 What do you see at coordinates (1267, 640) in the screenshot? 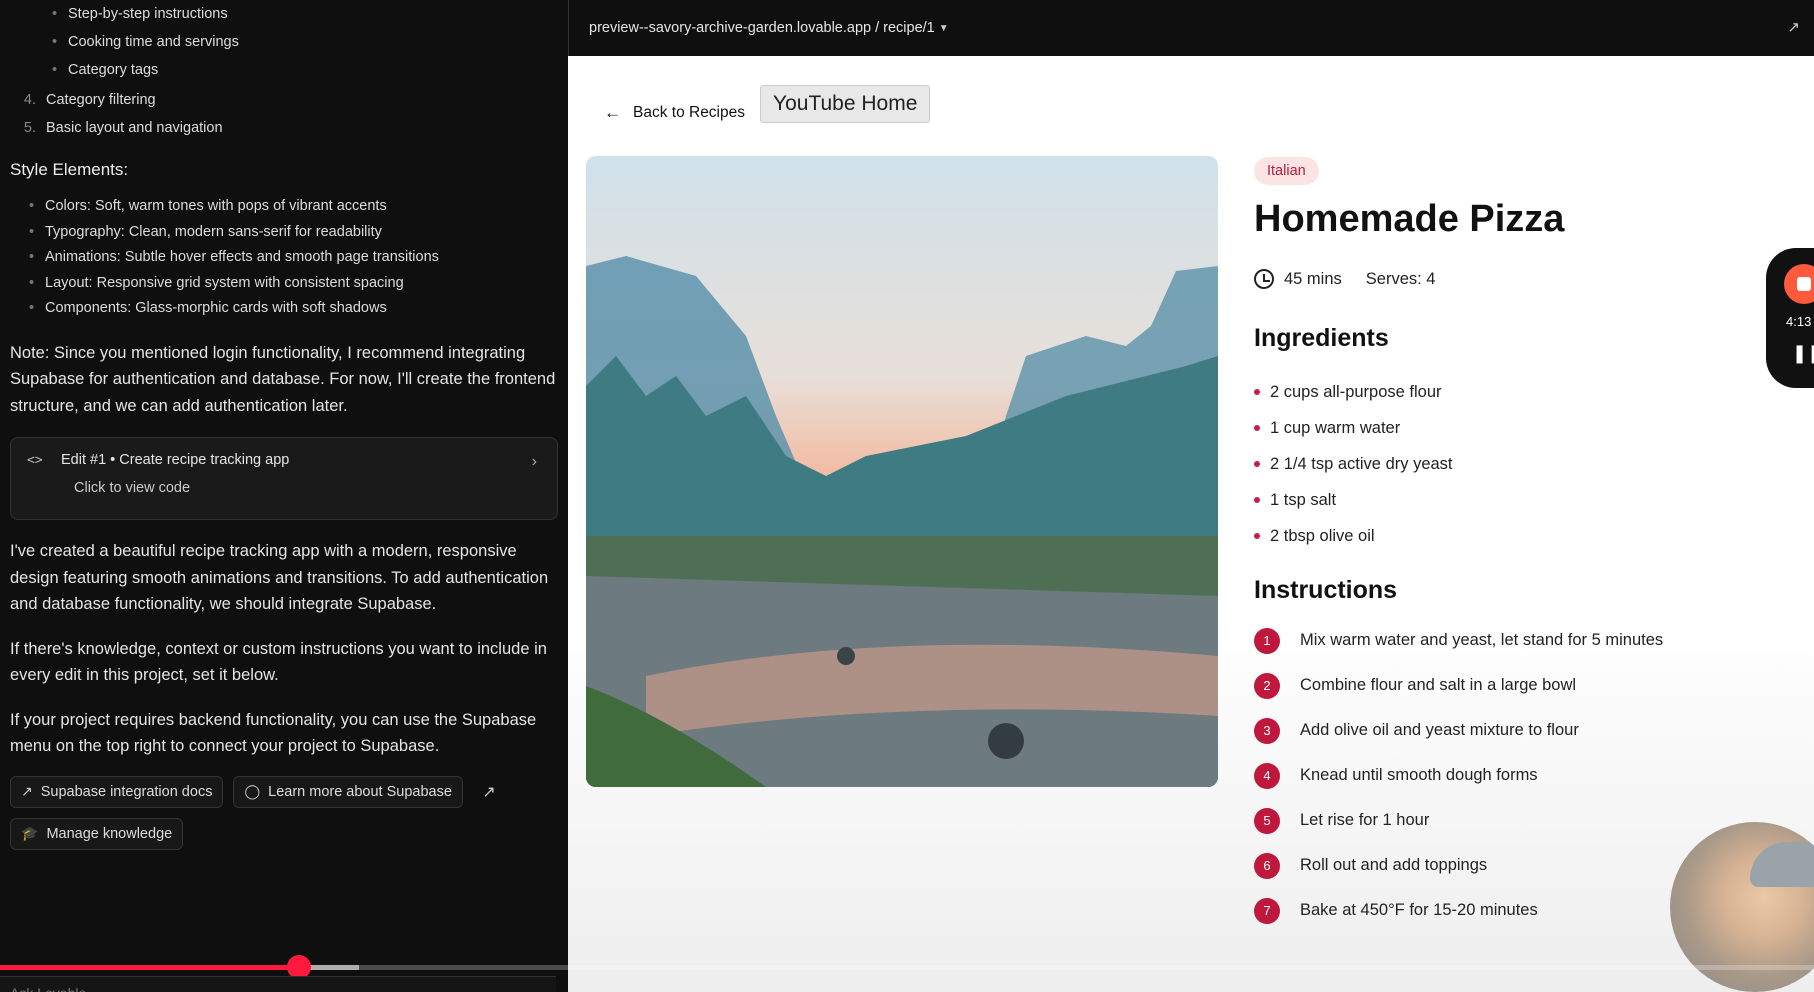
I see `step-number: 1` at bounding box center [1267, 640].